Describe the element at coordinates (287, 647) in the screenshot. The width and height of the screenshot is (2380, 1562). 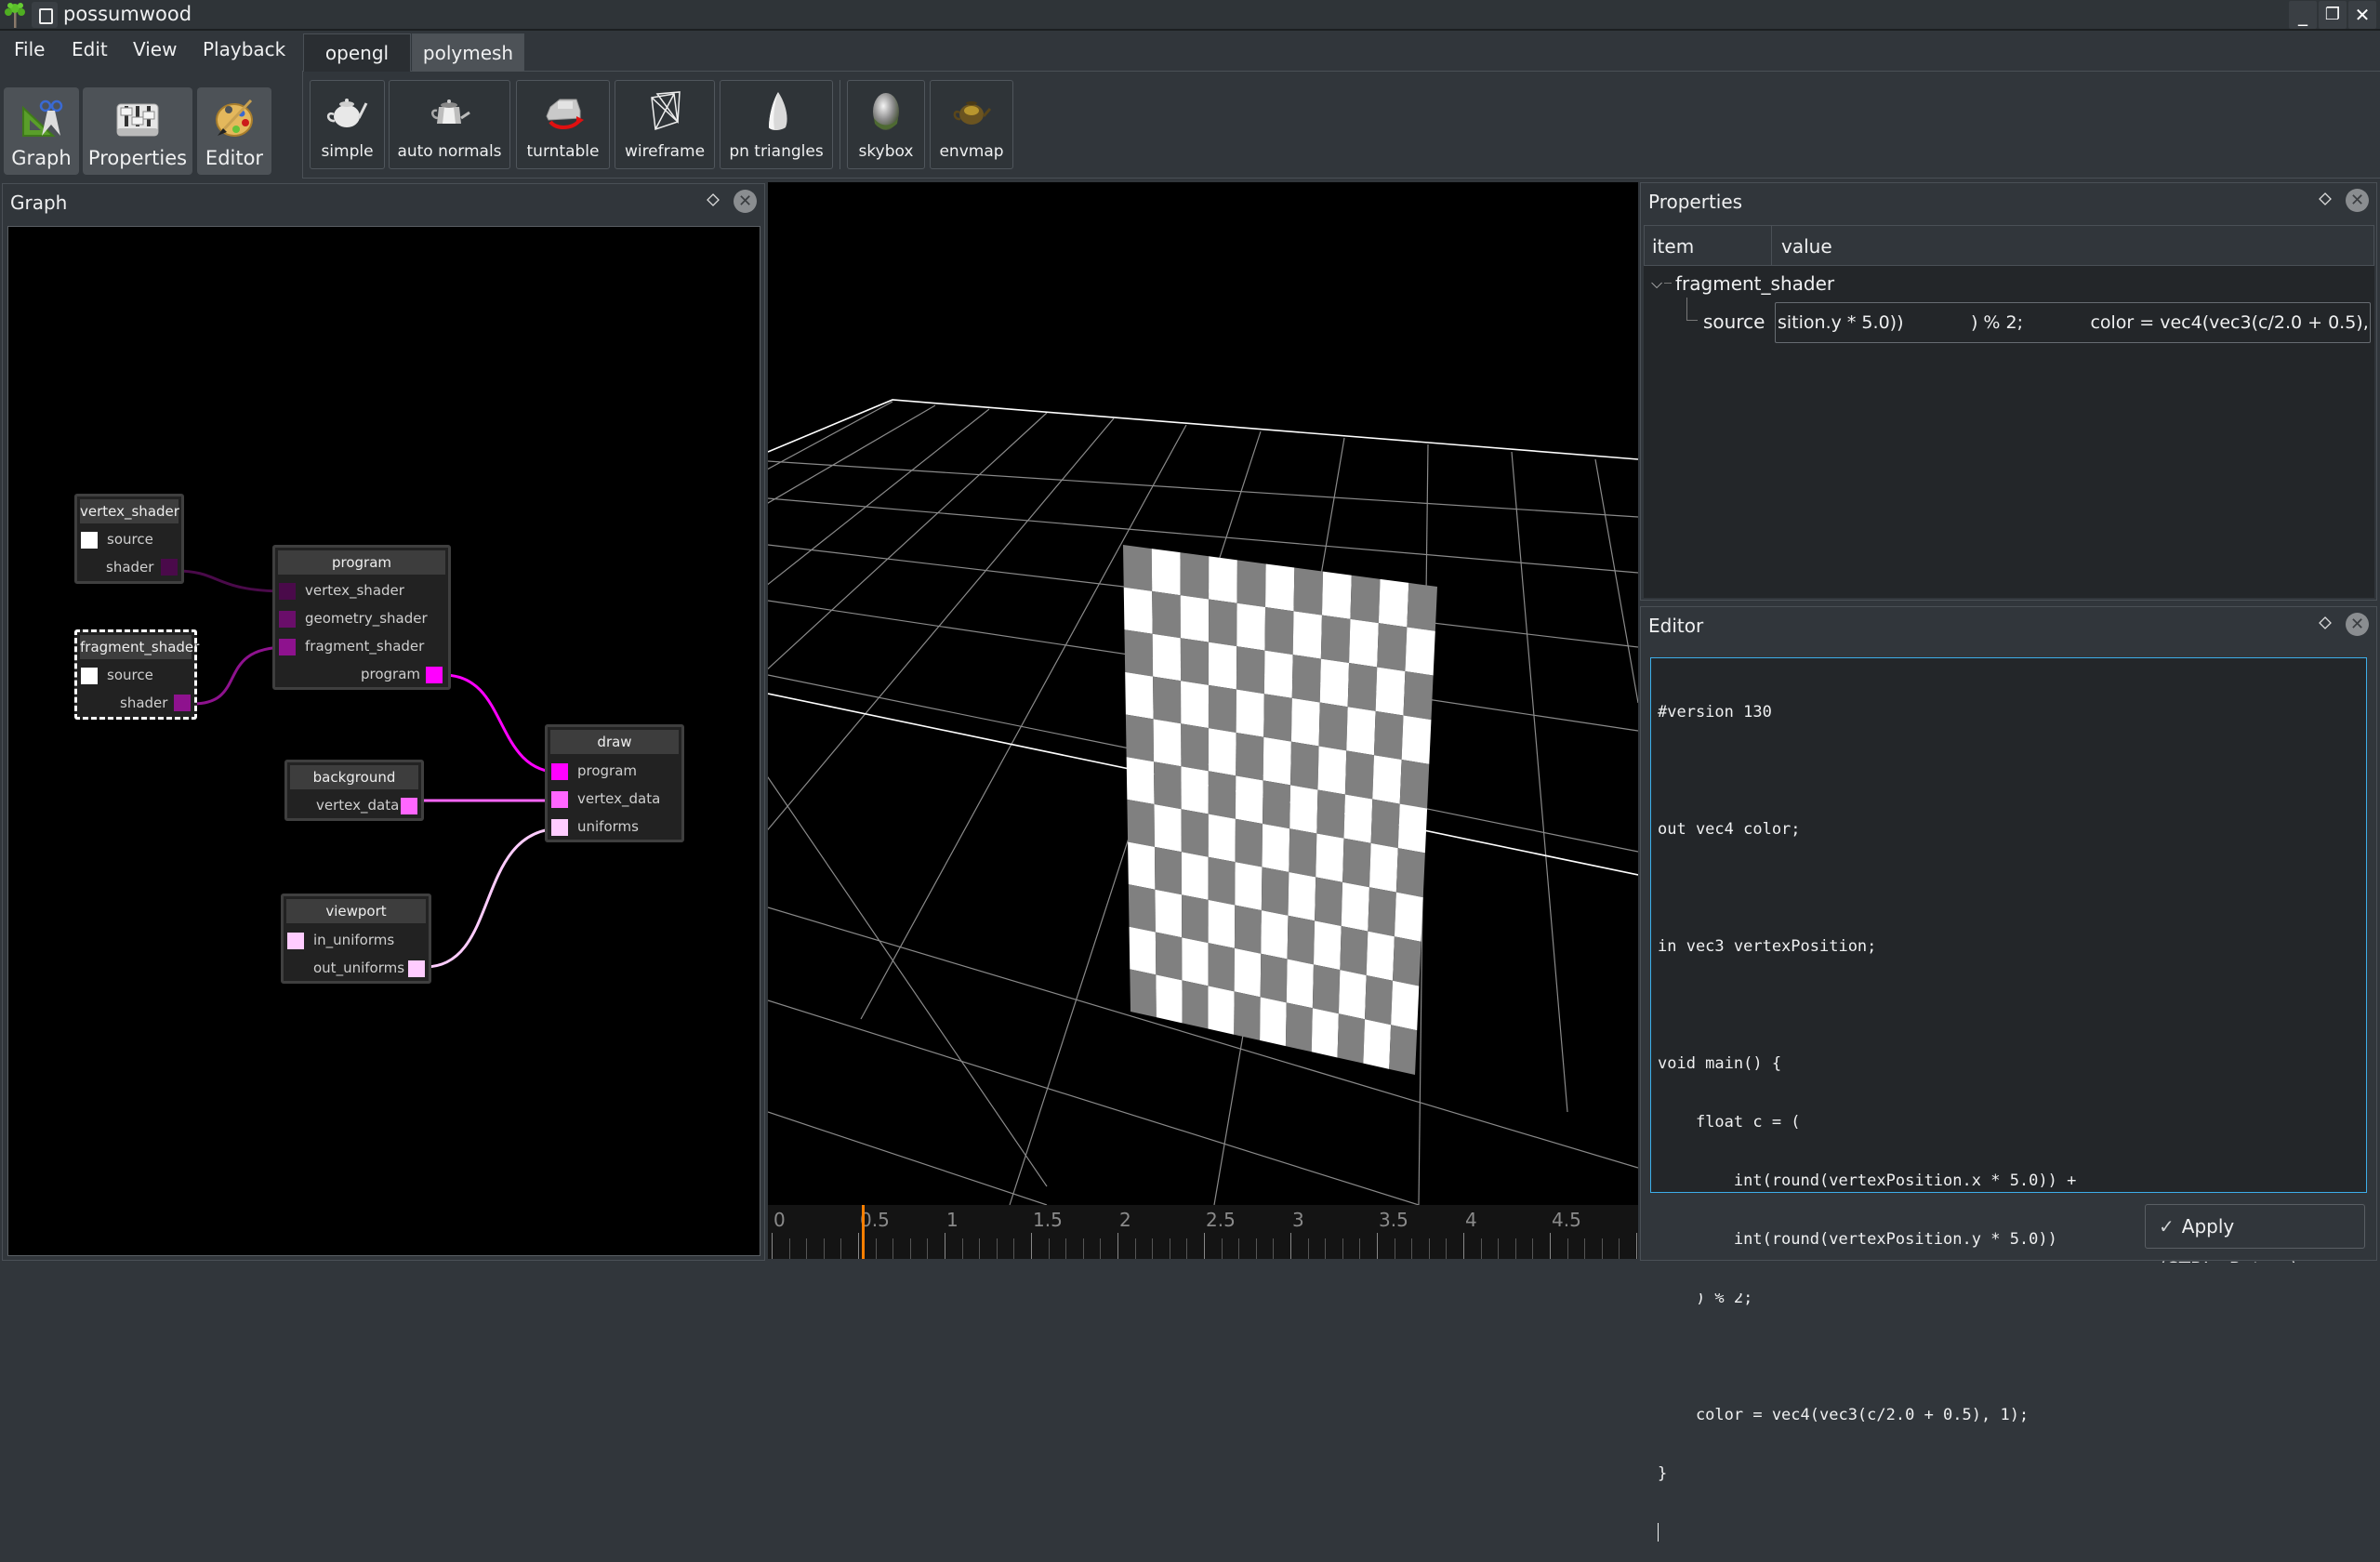
I see `port-fragment-shader-in` at that location.